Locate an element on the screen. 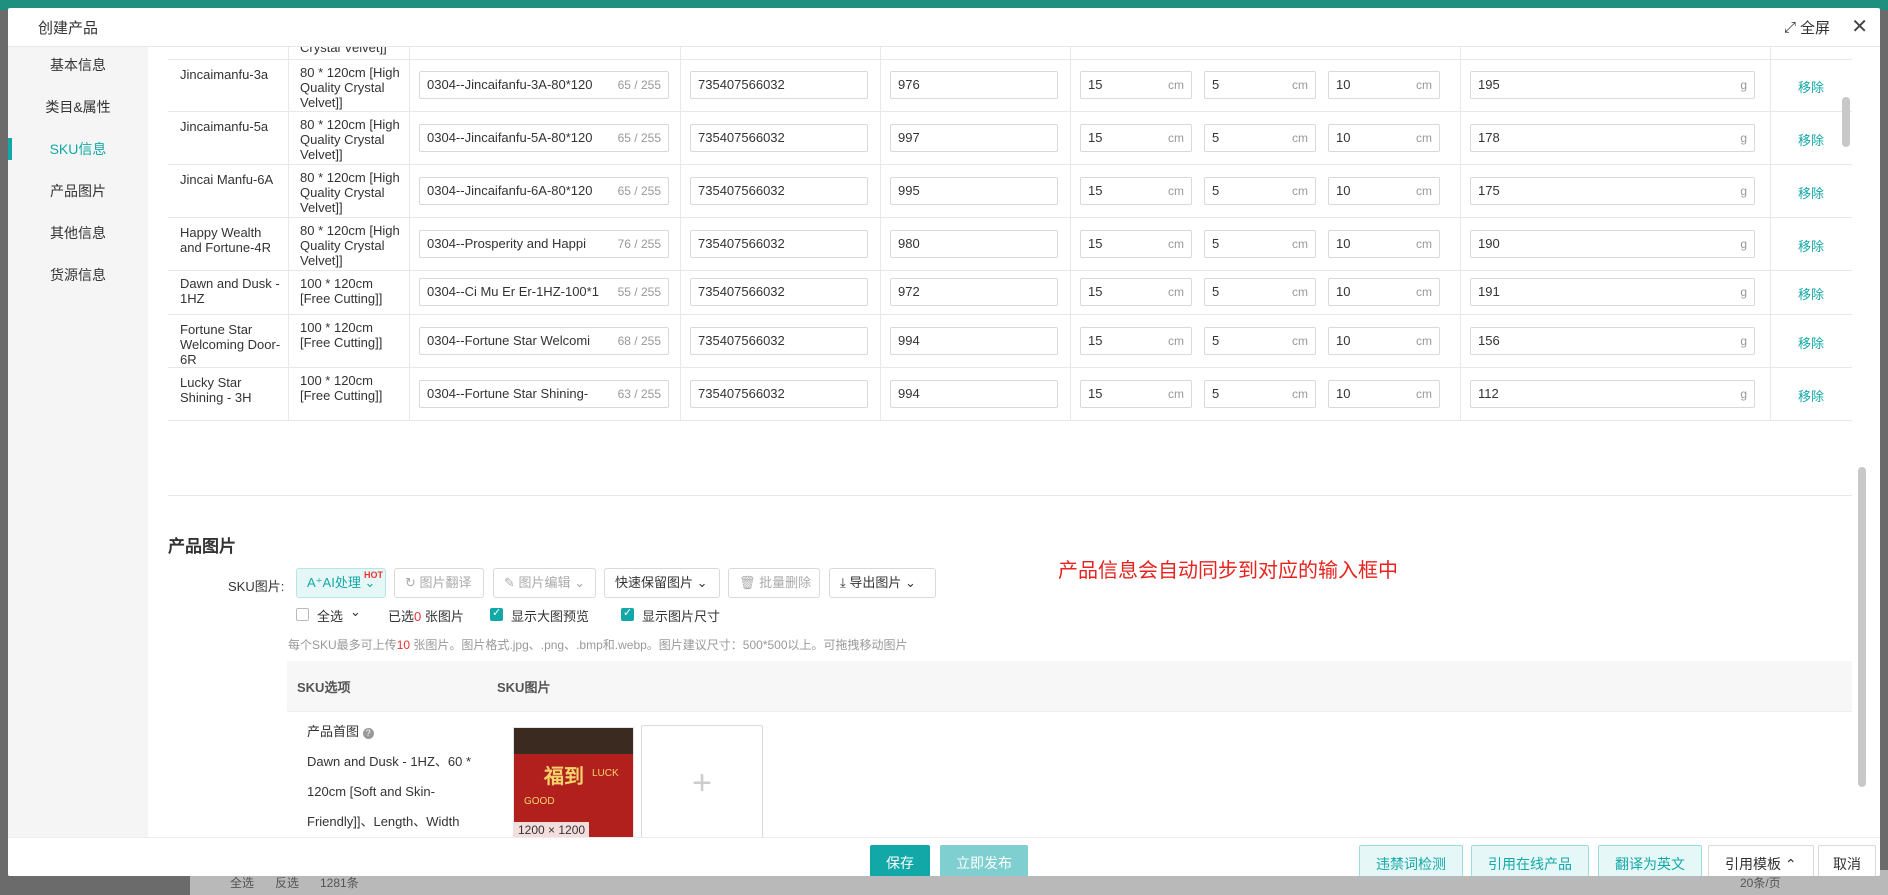 The height and width of the screenshot is (895, 1888). sku-title-input: 0304--Ci Mu Er Er-1HZ-100*1 55 / 255 is located at coordinates (544, 292).